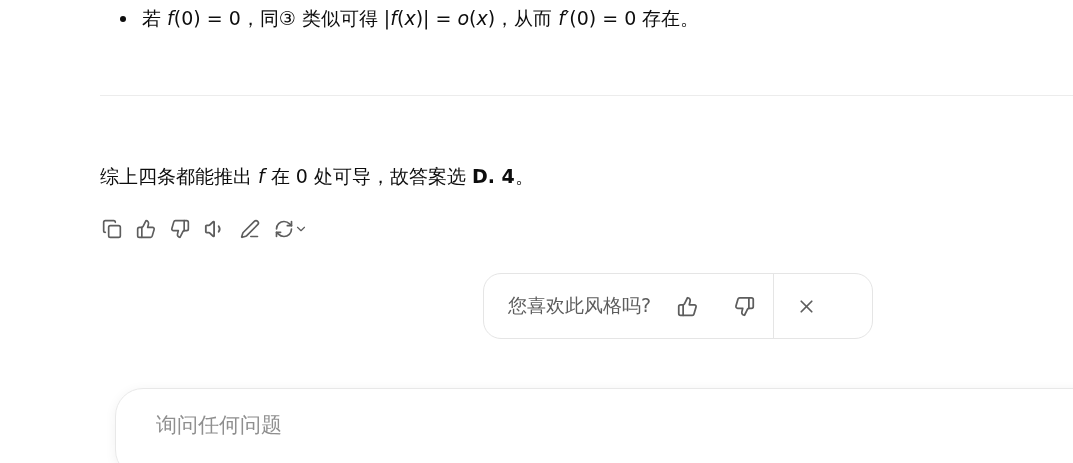 The height and width of the screenshot is (463, 1073). Describe the element at coordinates (146, 229) in the screenshot. I see `thumbs-up-icon` at that location.